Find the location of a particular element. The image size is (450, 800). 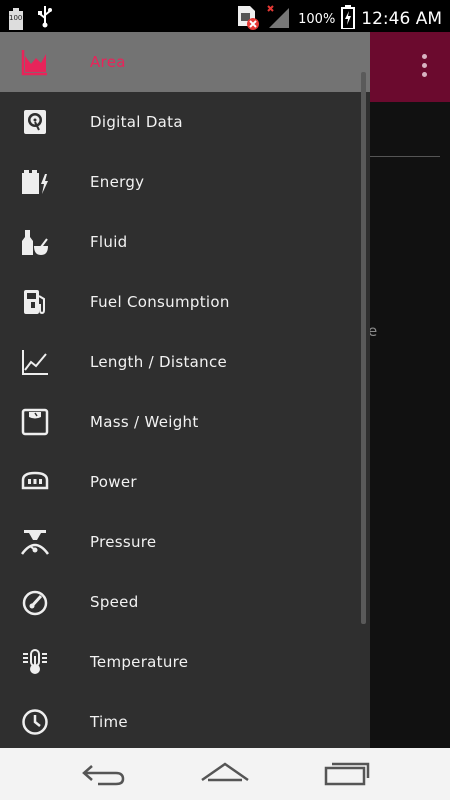

drawer-item-speed: Speed is located at coordinates (185, 602).